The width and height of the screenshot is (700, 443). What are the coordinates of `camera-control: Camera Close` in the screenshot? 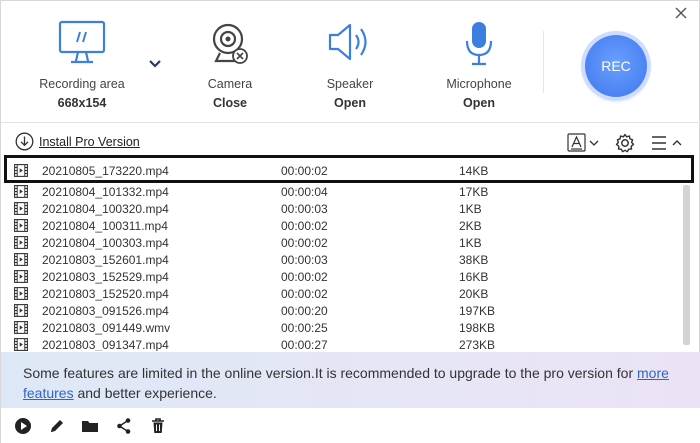 It's located at (230, 64).